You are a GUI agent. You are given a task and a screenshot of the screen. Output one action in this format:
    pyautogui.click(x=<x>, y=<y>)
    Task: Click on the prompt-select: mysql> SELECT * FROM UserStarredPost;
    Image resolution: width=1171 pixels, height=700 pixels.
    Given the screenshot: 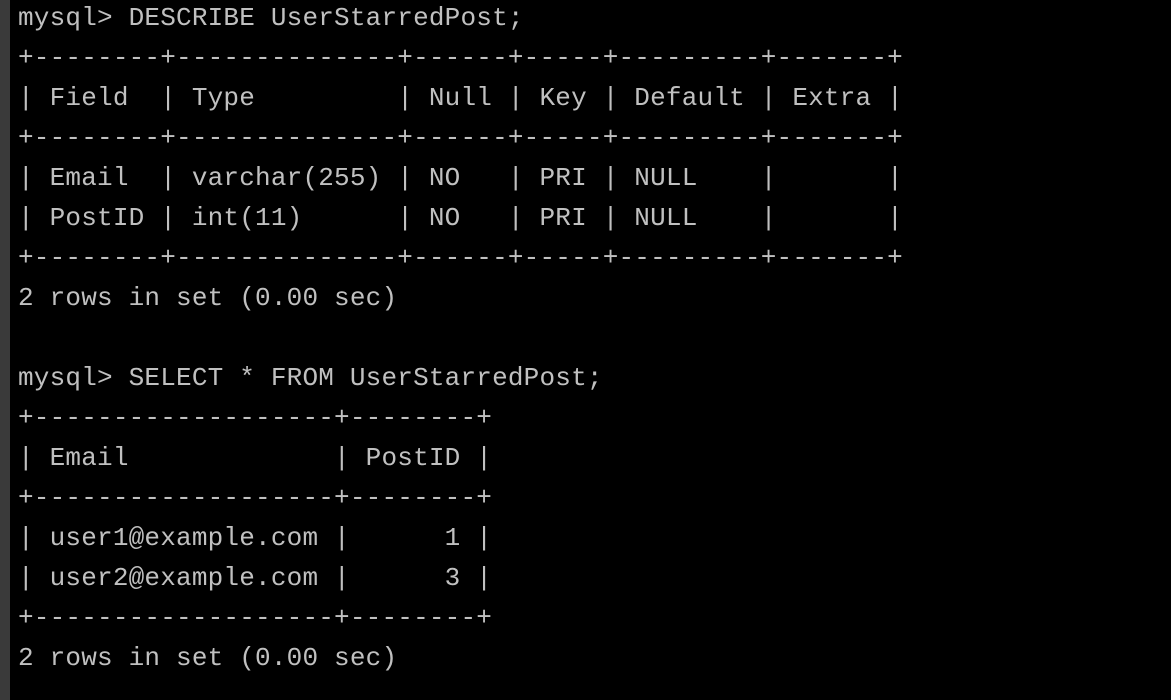 What is the action you would take?
    pyautogui.click(x=310, y=378)
    